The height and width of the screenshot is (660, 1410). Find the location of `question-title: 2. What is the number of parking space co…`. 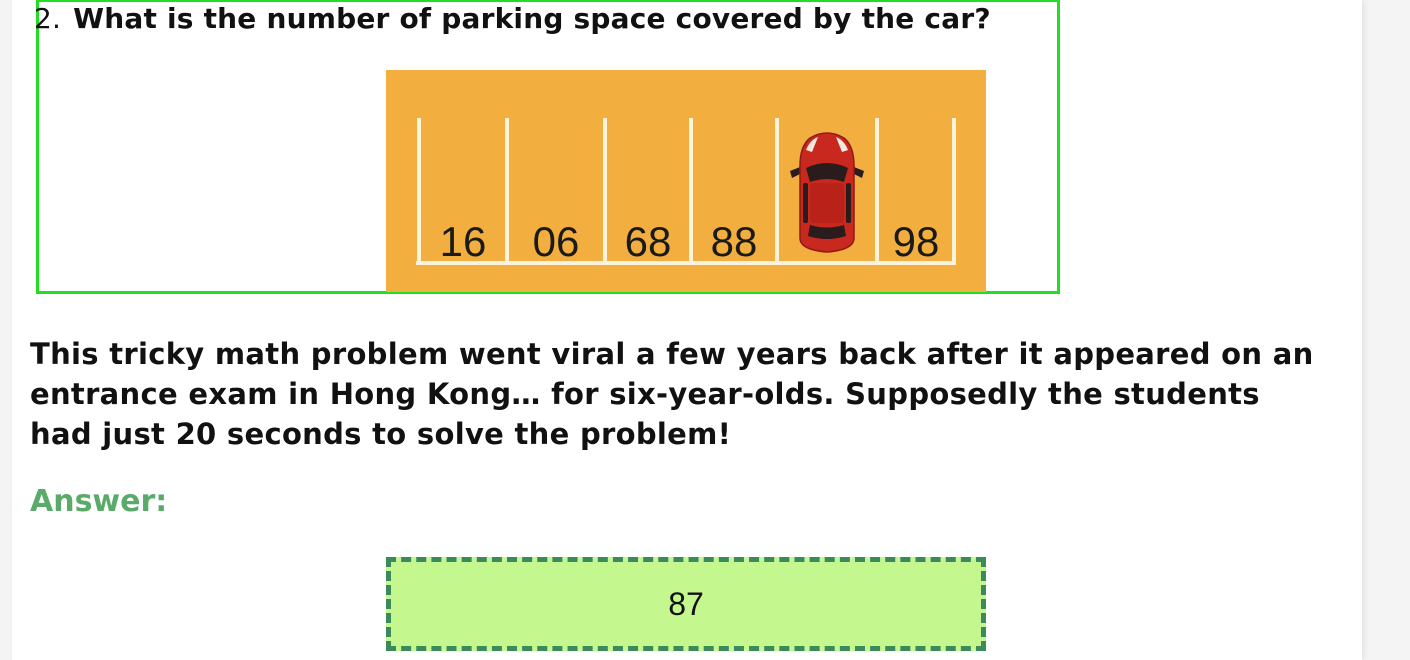

question-title: 2. What is the number of parking space co… is located at coordinates (512, 18).